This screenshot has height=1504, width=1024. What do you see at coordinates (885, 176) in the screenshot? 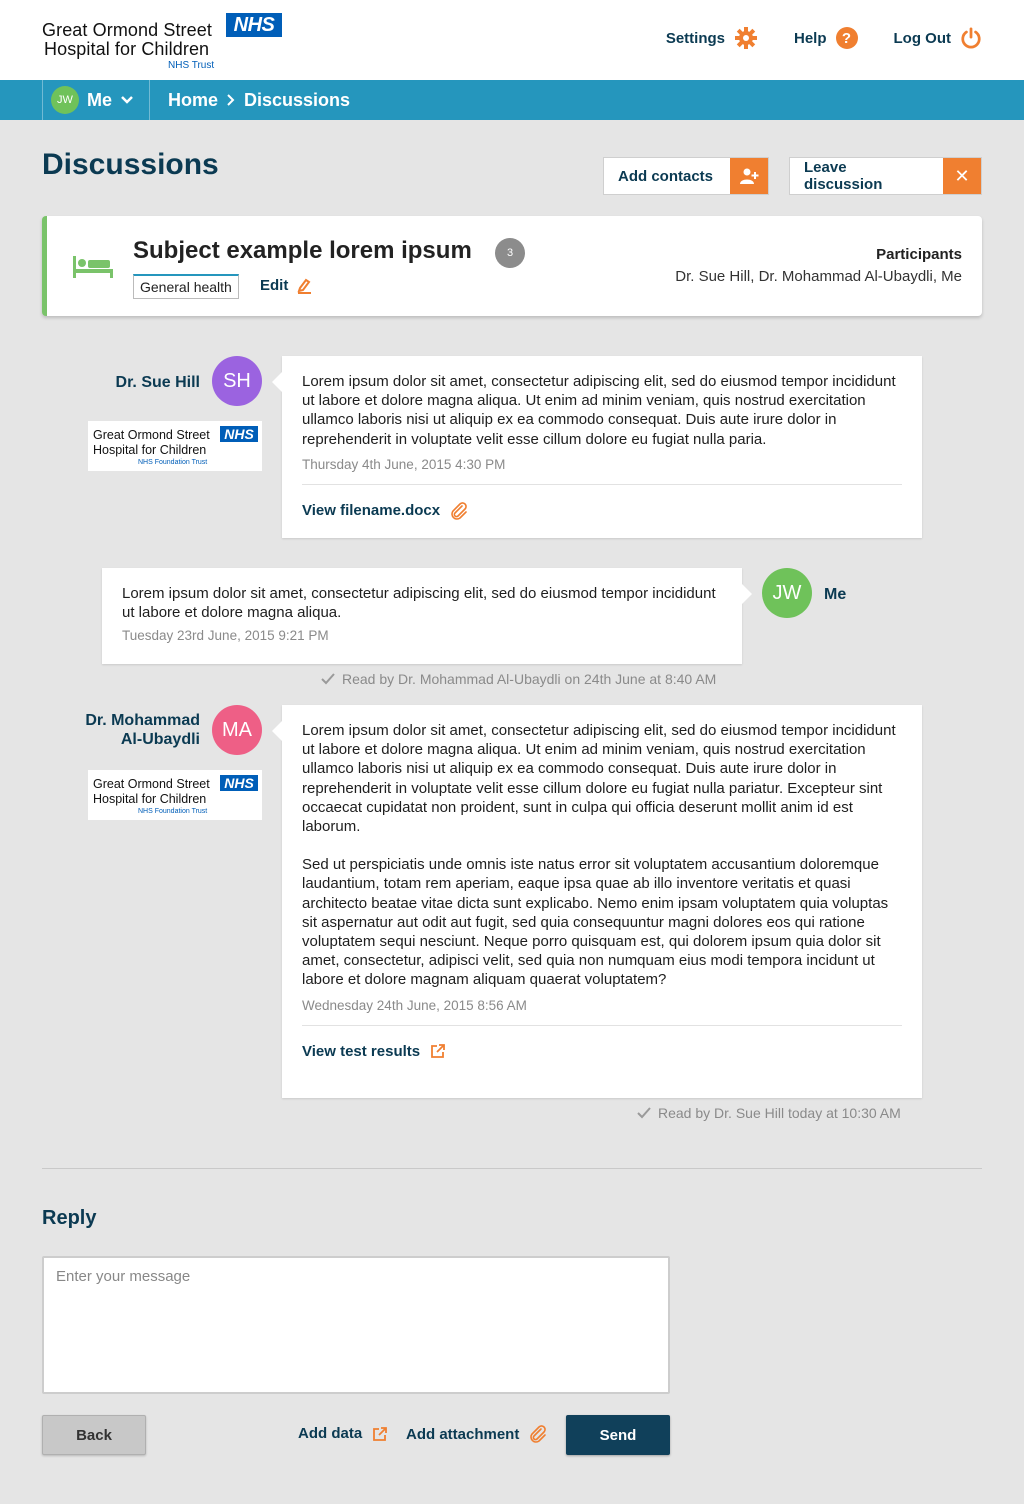
I see `leave-discussion-button: Leave discussion ✕` at bounding box center [885, 176].